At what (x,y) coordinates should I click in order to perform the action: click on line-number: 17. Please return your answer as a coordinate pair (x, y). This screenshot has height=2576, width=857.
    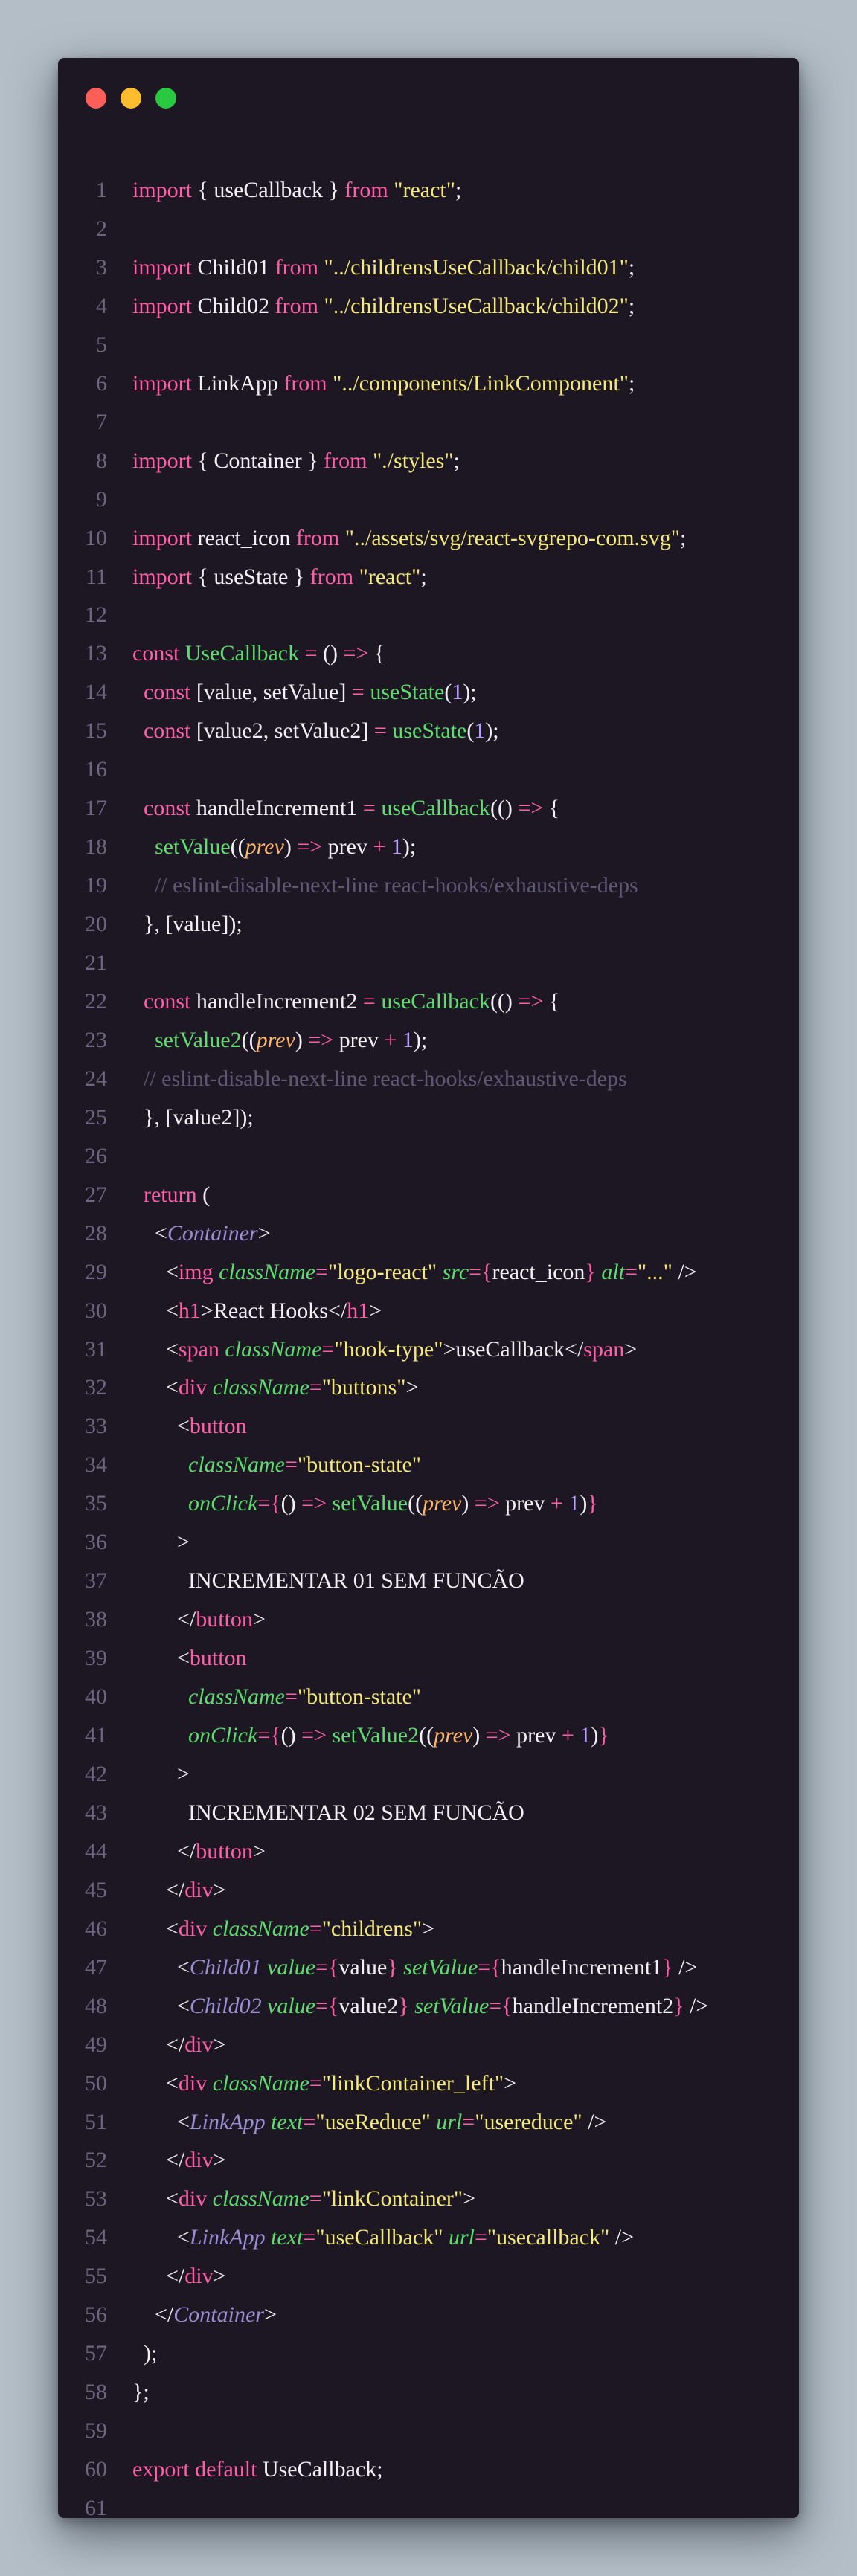
    Looking at the image, I should click on (96, 808).